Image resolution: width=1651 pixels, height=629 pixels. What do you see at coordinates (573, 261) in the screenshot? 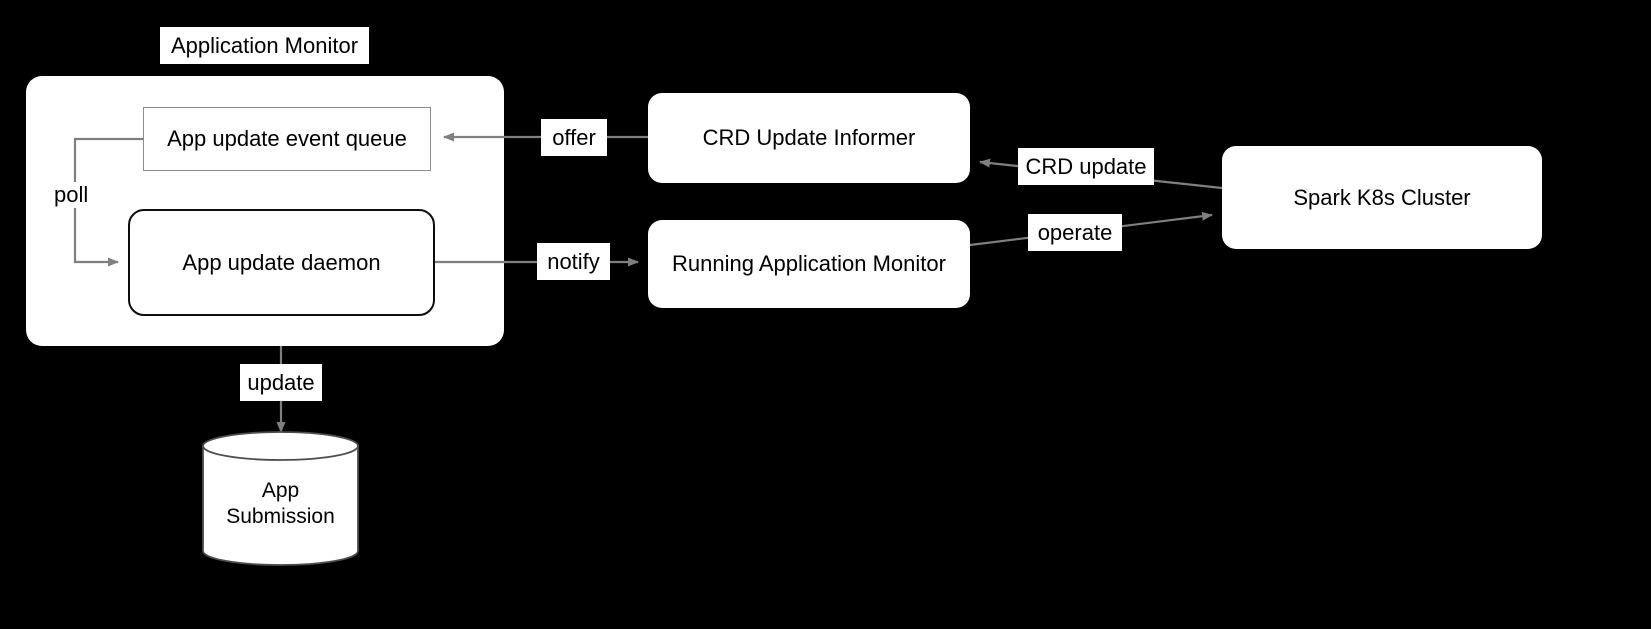
I see `edge-label-notify: notify` at bounding box center [573, 261].